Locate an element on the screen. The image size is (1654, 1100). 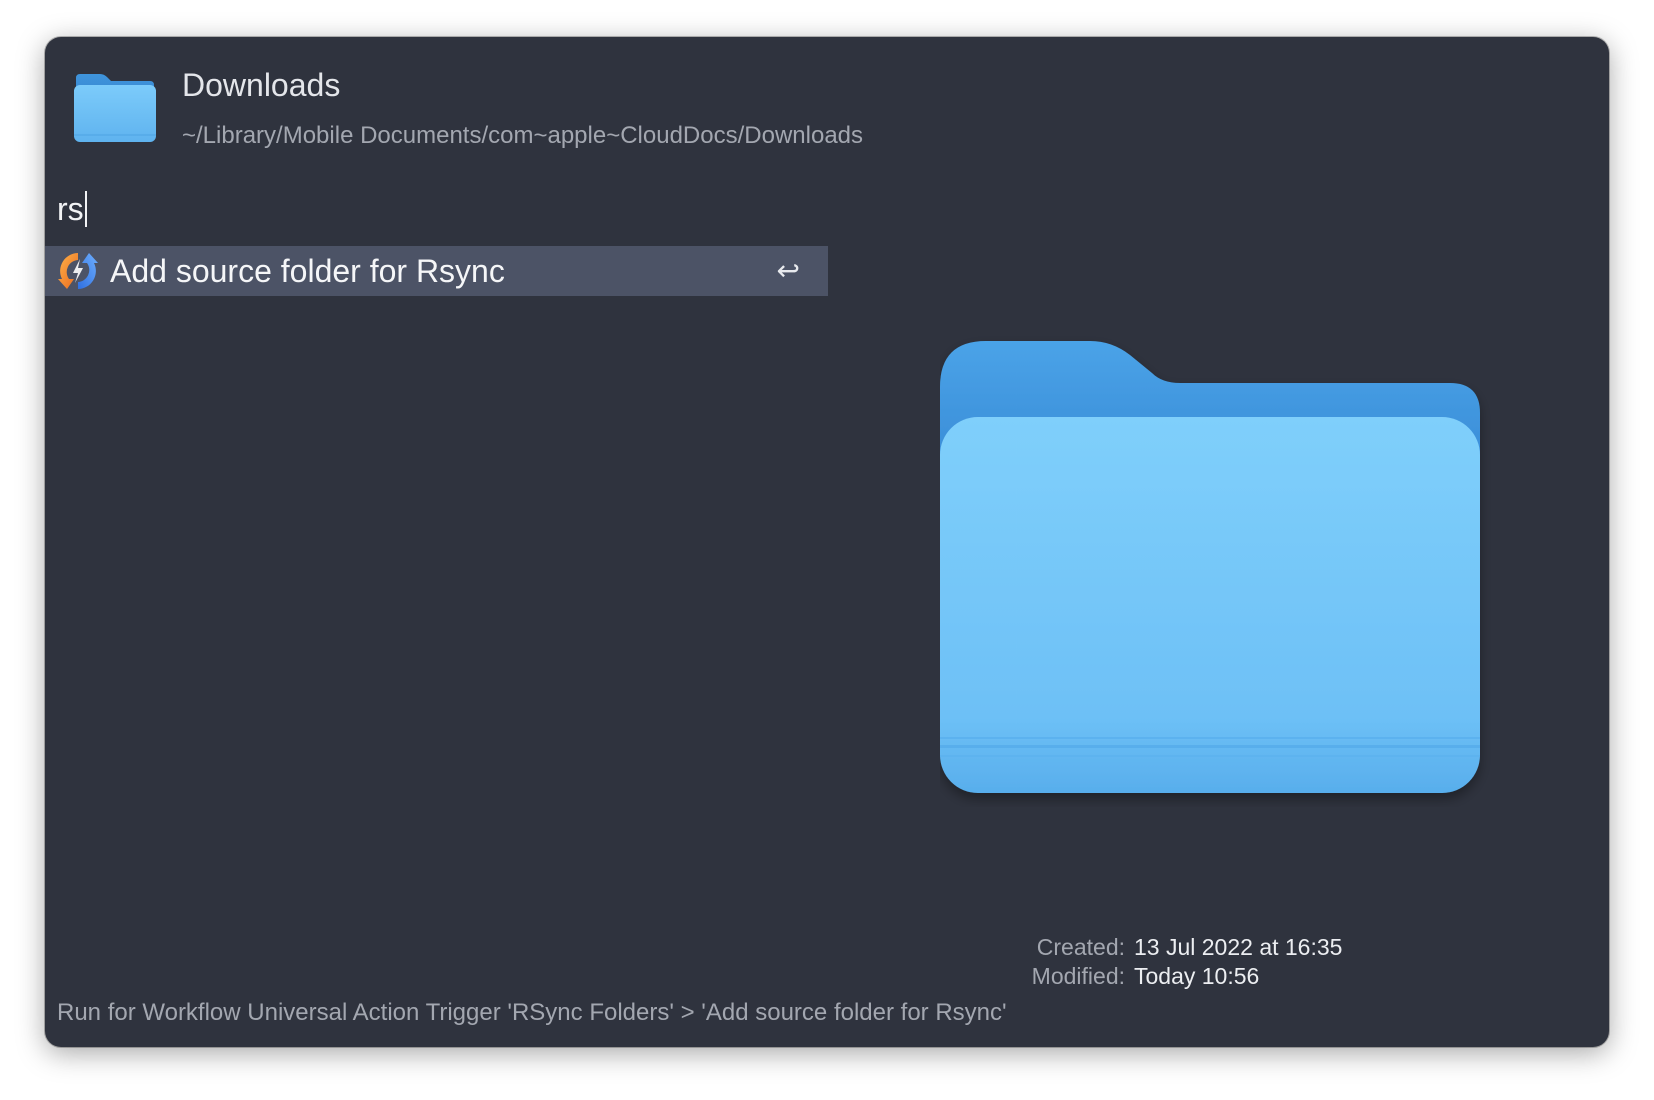
created-row: Created: 13 Jul 2022 at 16:35 is located at coordinates (1174, 947).